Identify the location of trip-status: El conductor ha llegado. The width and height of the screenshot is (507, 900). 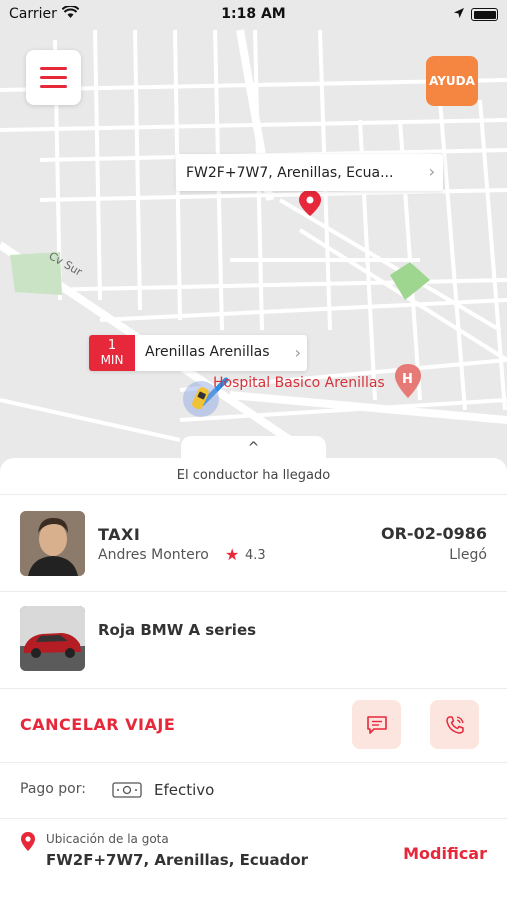
(253, 475).